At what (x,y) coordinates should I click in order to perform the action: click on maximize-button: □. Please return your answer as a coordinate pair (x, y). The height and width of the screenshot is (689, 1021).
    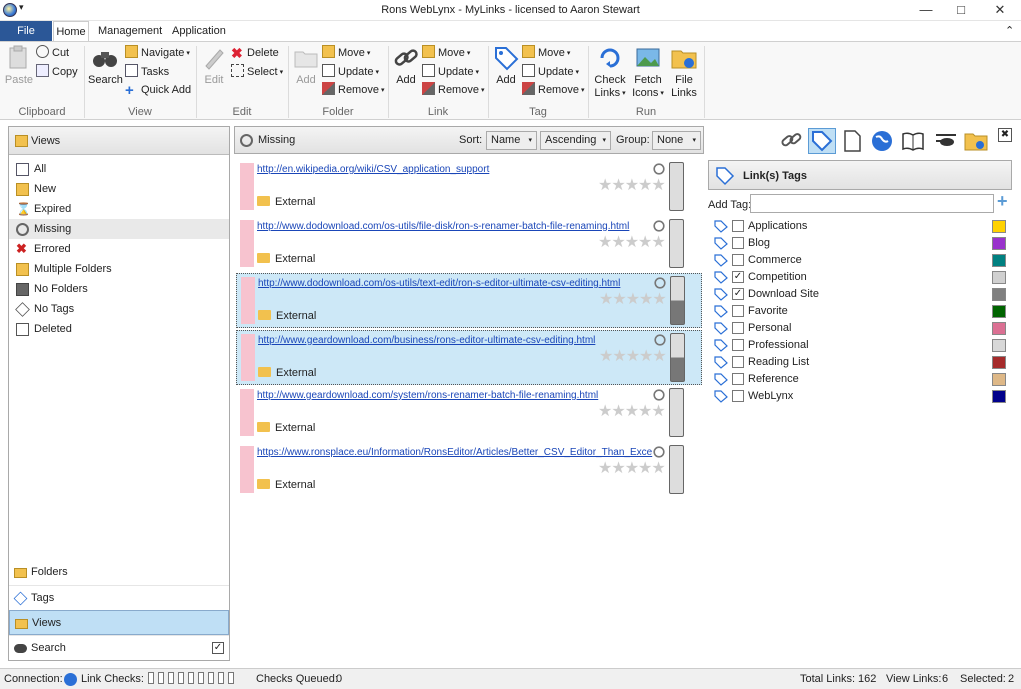
    Looking at the image, I should click on (961, 10).